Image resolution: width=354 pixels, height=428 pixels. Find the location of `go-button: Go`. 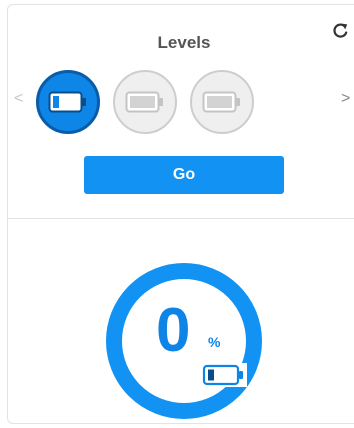

go-button: Go is located at coordinates (184, 175).